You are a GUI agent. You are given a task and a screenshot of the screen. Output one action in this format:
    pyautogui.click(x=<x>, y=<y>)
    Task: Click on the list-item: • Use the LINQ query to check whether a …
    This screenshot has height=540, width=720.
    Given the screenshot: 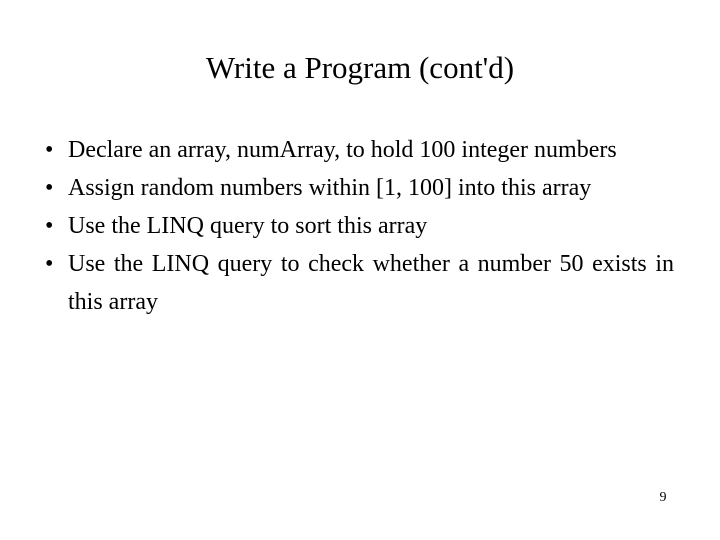 What is the action you would take?
    pyautogui.click(x=359, y=283)
    